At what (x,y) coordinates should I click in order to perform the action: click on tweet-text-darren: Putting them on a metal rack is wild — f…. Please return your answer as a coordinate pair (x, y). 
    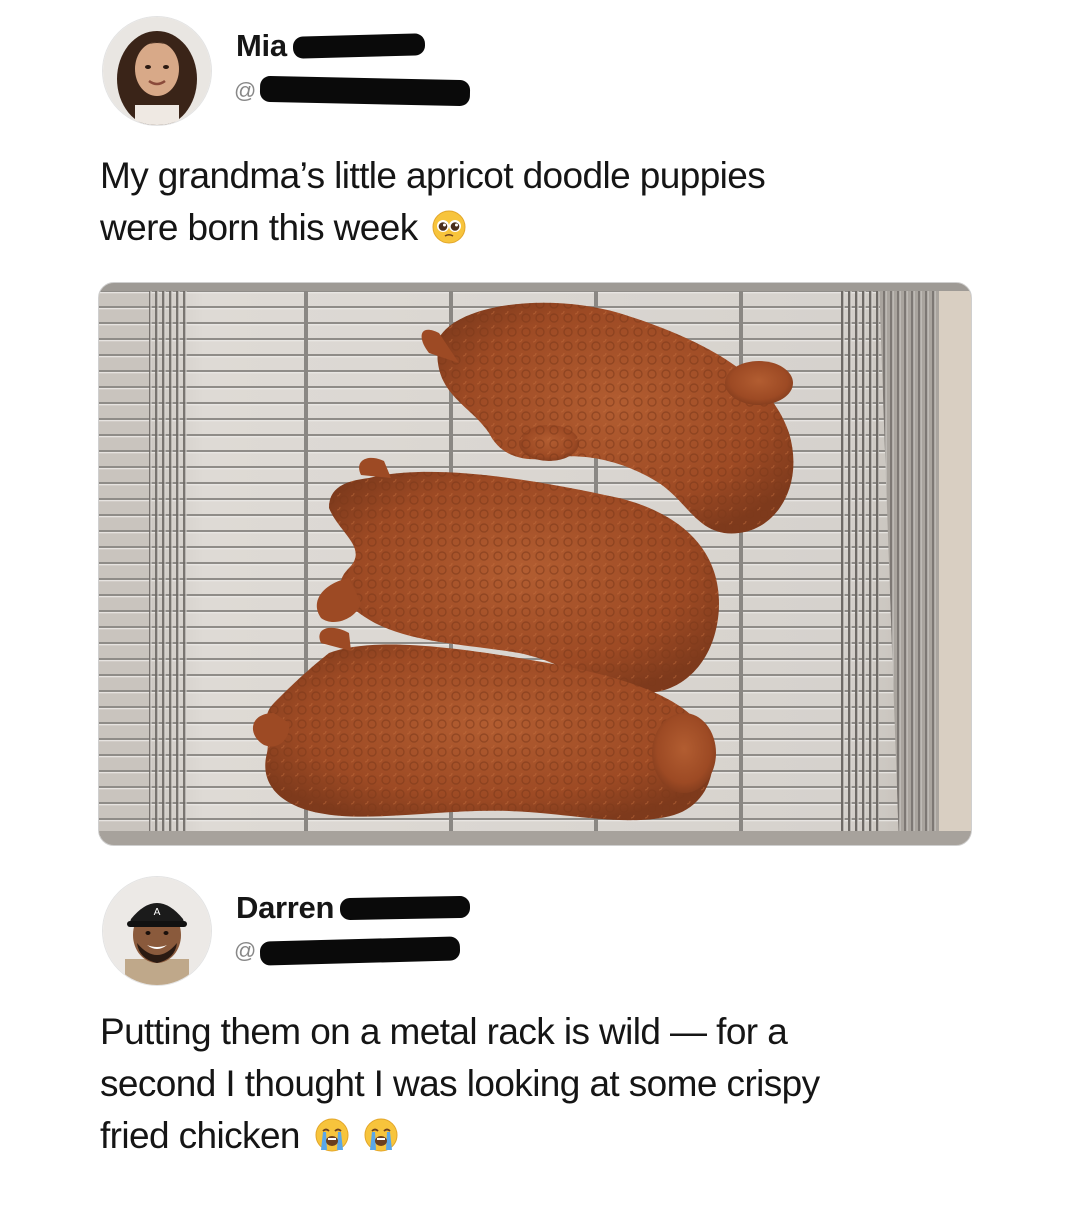
    Looking at the image, I should click on (560, 1084).